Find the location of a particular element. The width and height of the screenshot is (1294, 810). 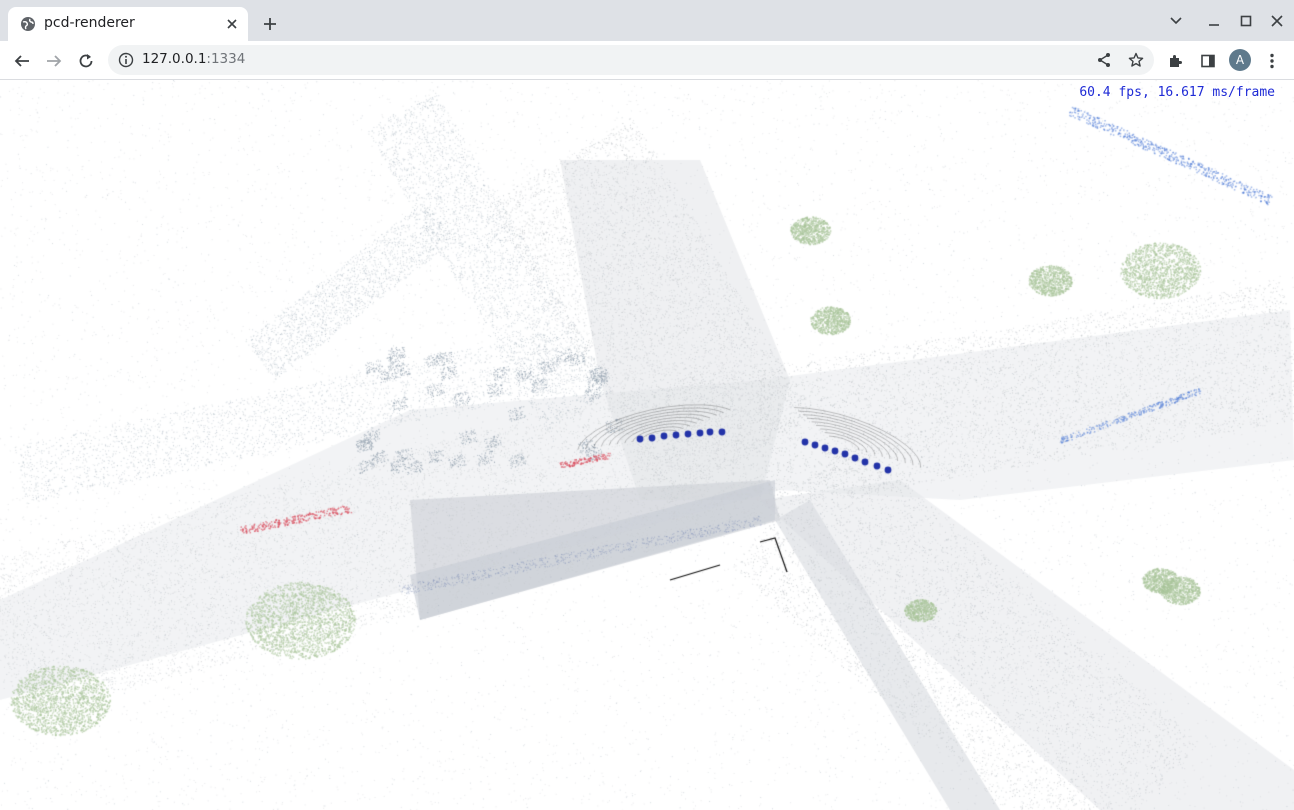

tab-title: pcd-renderer is located at coordinates (89, 23).